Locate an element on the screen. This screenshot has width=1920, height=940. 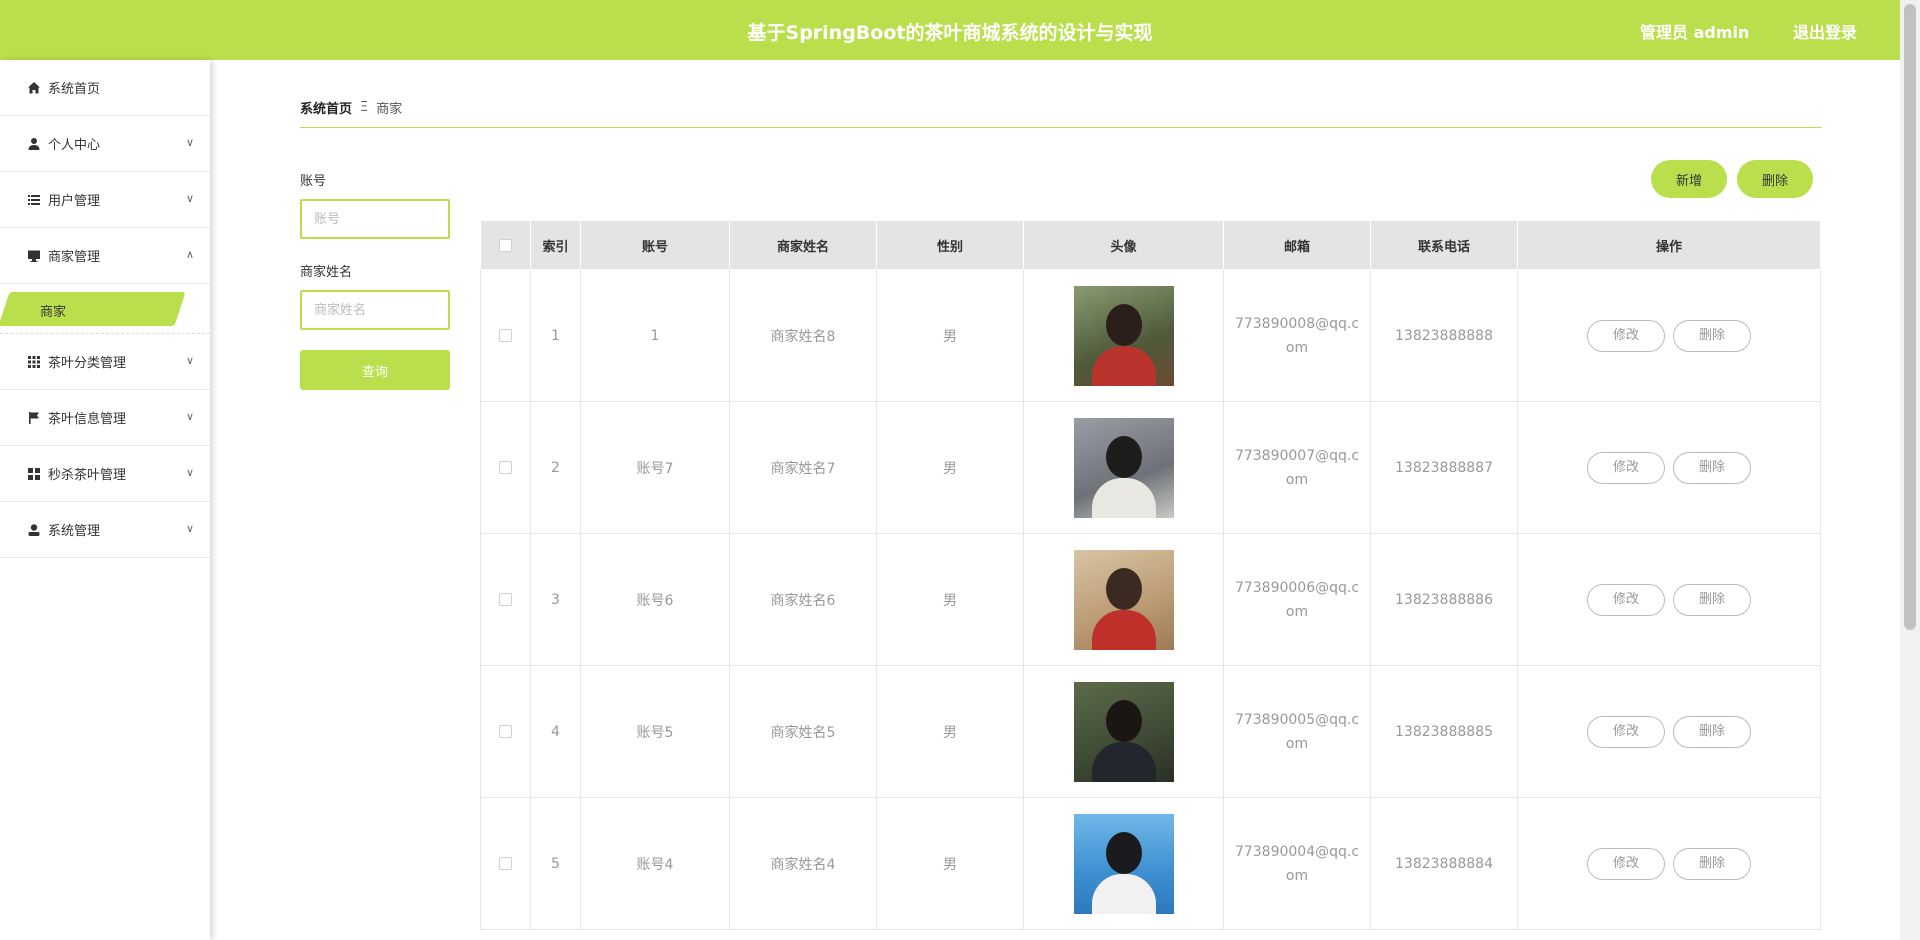
sidebar-item-tea-category: 茶叶分类管理 ∨ is located at coordinates (105, 362).